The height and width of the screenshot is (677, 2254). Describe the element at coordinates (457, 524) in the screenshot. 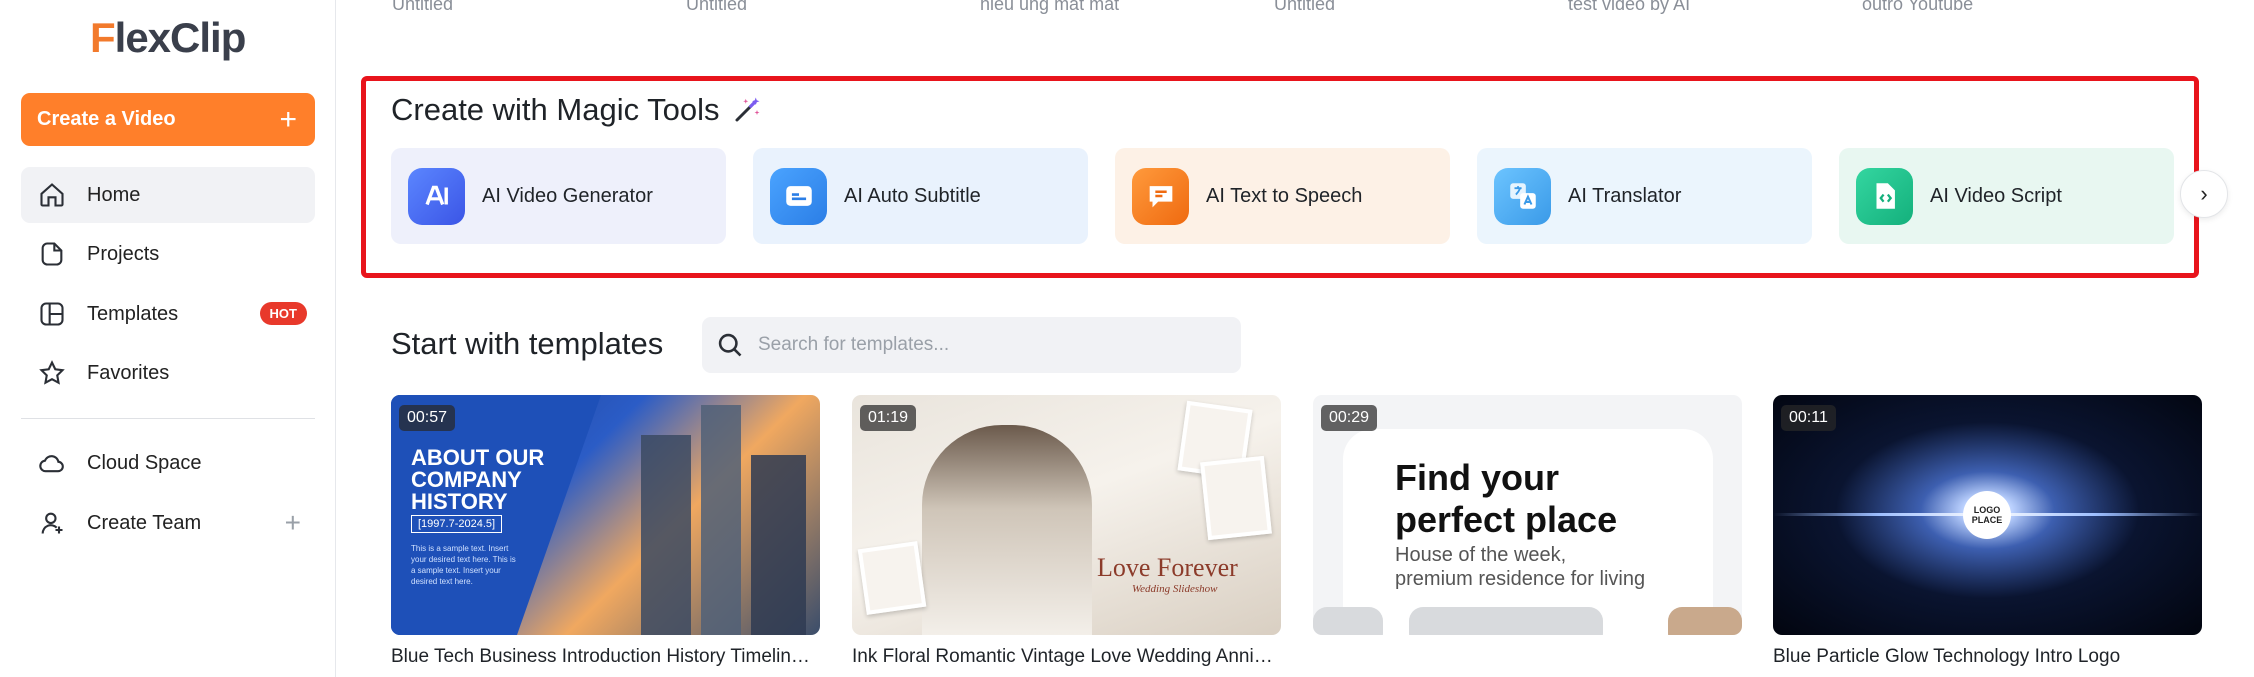

I see `thumbnail-year: [1997.7-2024.5]` at that location.